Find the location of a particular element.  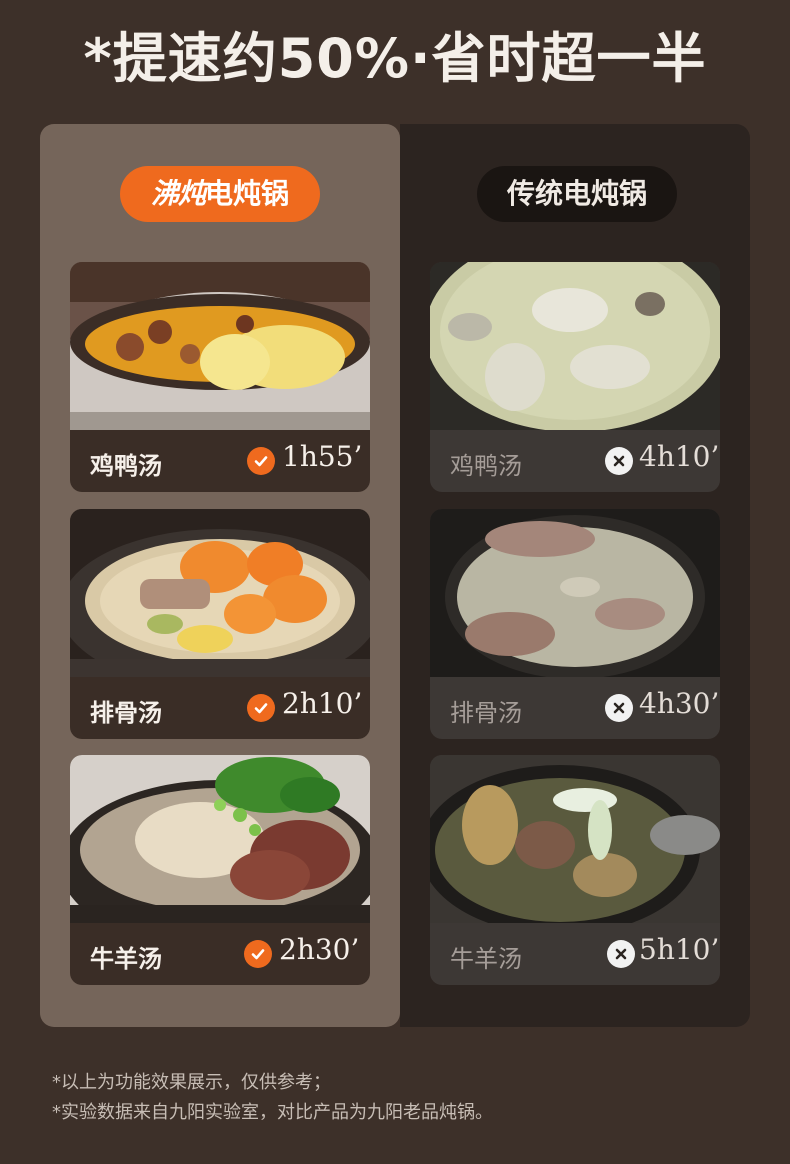

cook-time: 4h10’ is located at coordinates (679, 456).